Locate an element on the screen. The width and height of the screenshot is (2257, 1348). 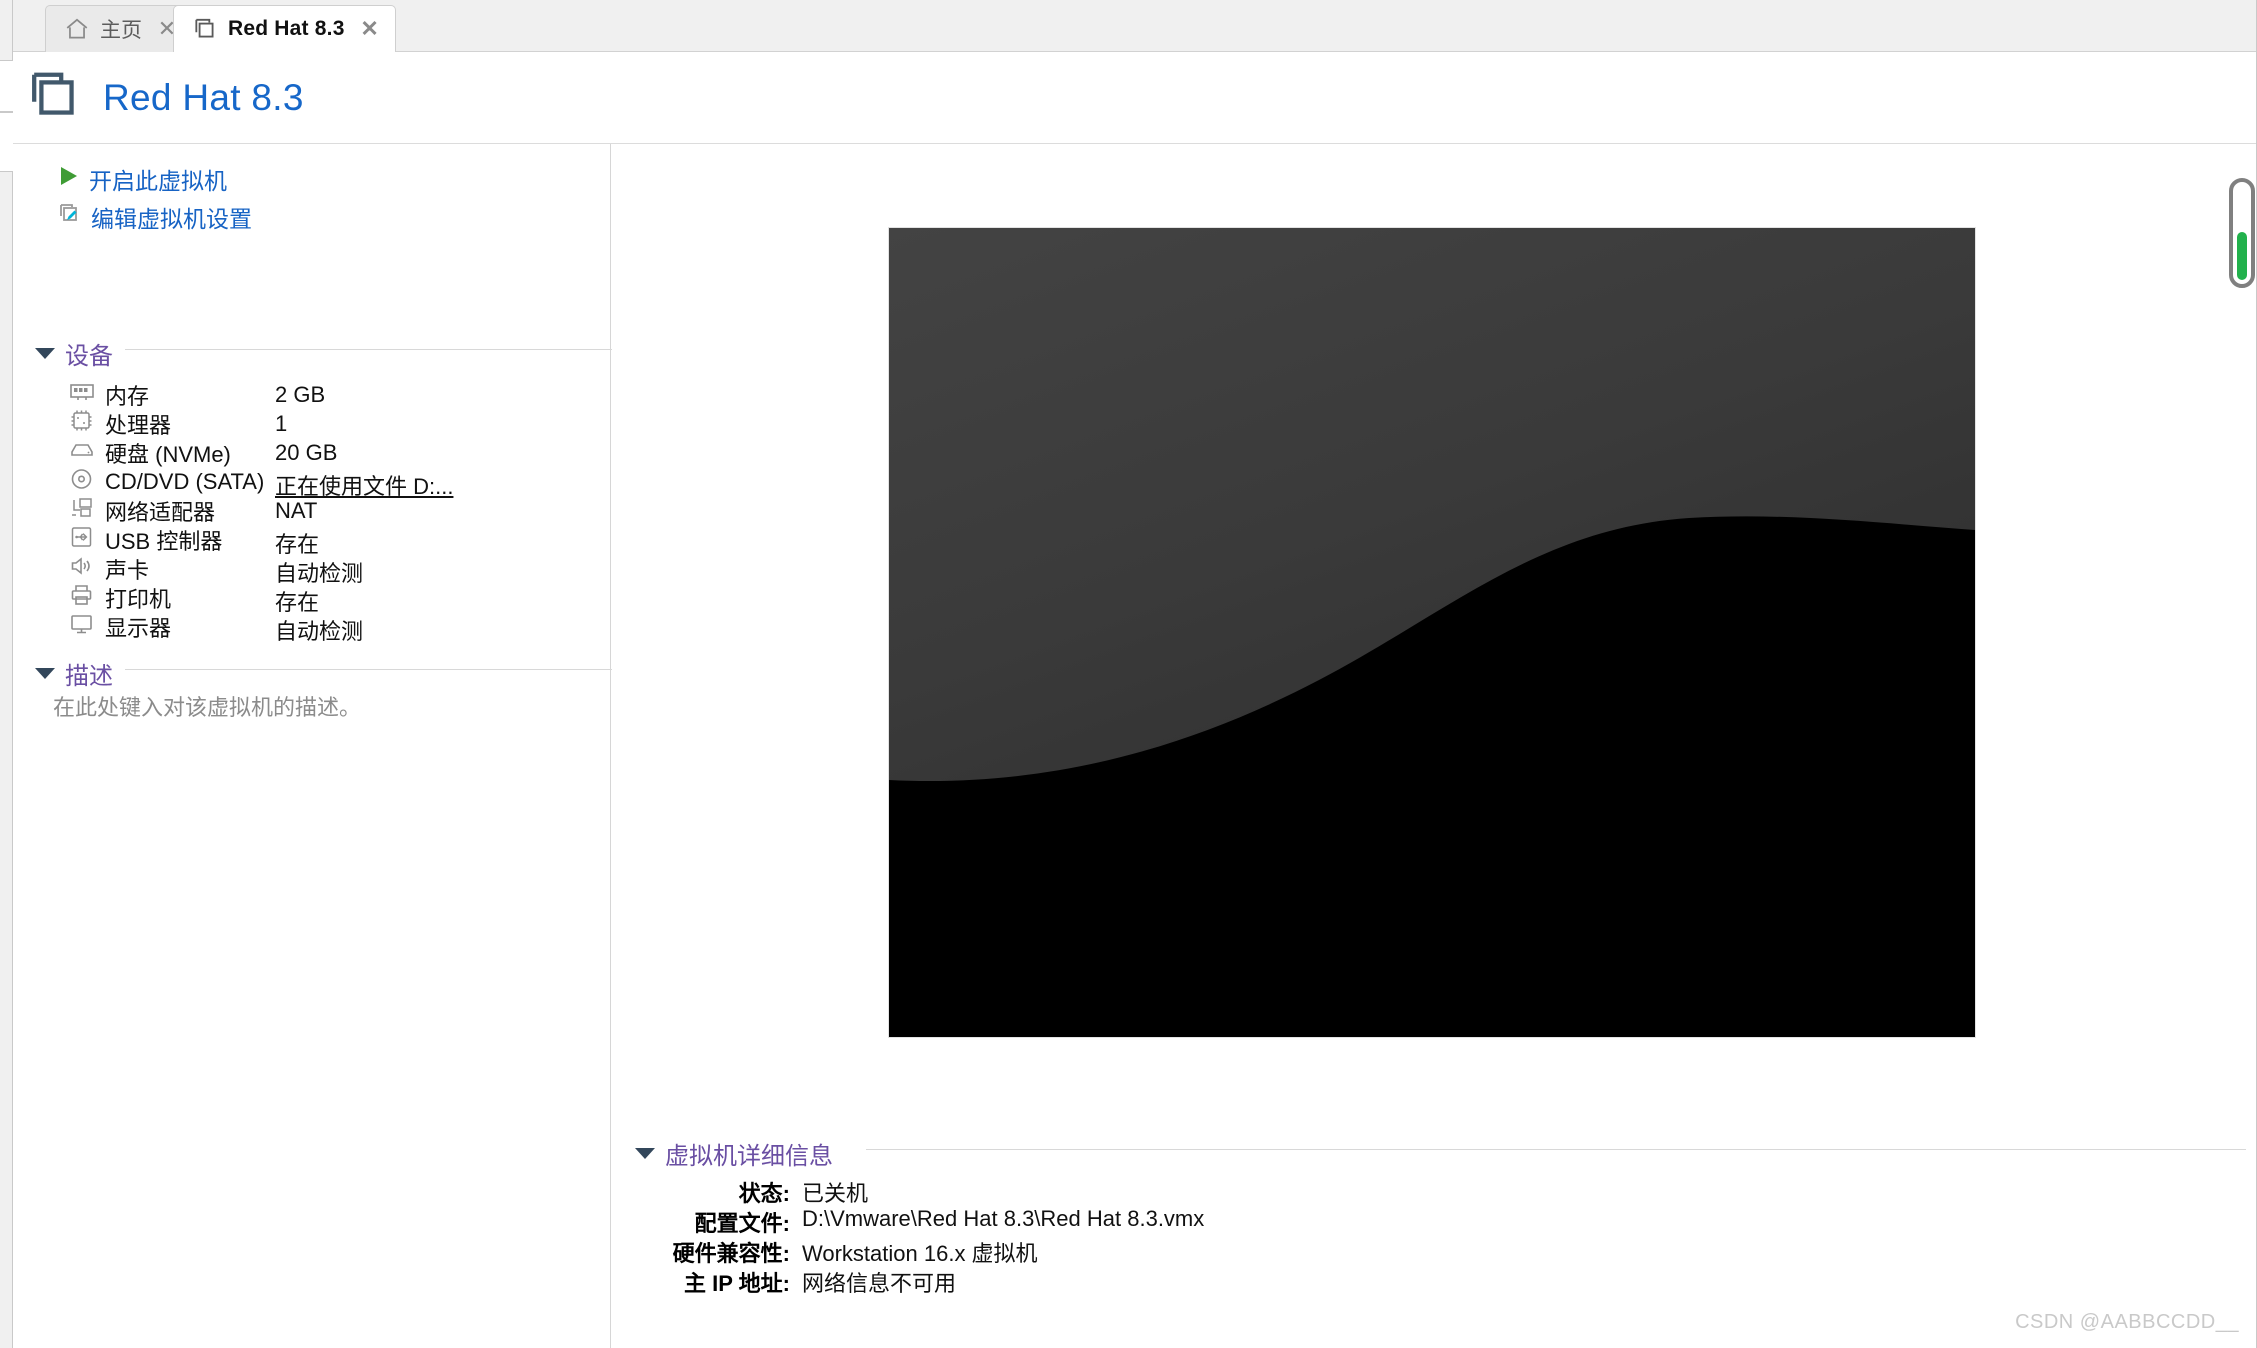
device-value-display: 自动检测 is located at coordinates (319, 631).